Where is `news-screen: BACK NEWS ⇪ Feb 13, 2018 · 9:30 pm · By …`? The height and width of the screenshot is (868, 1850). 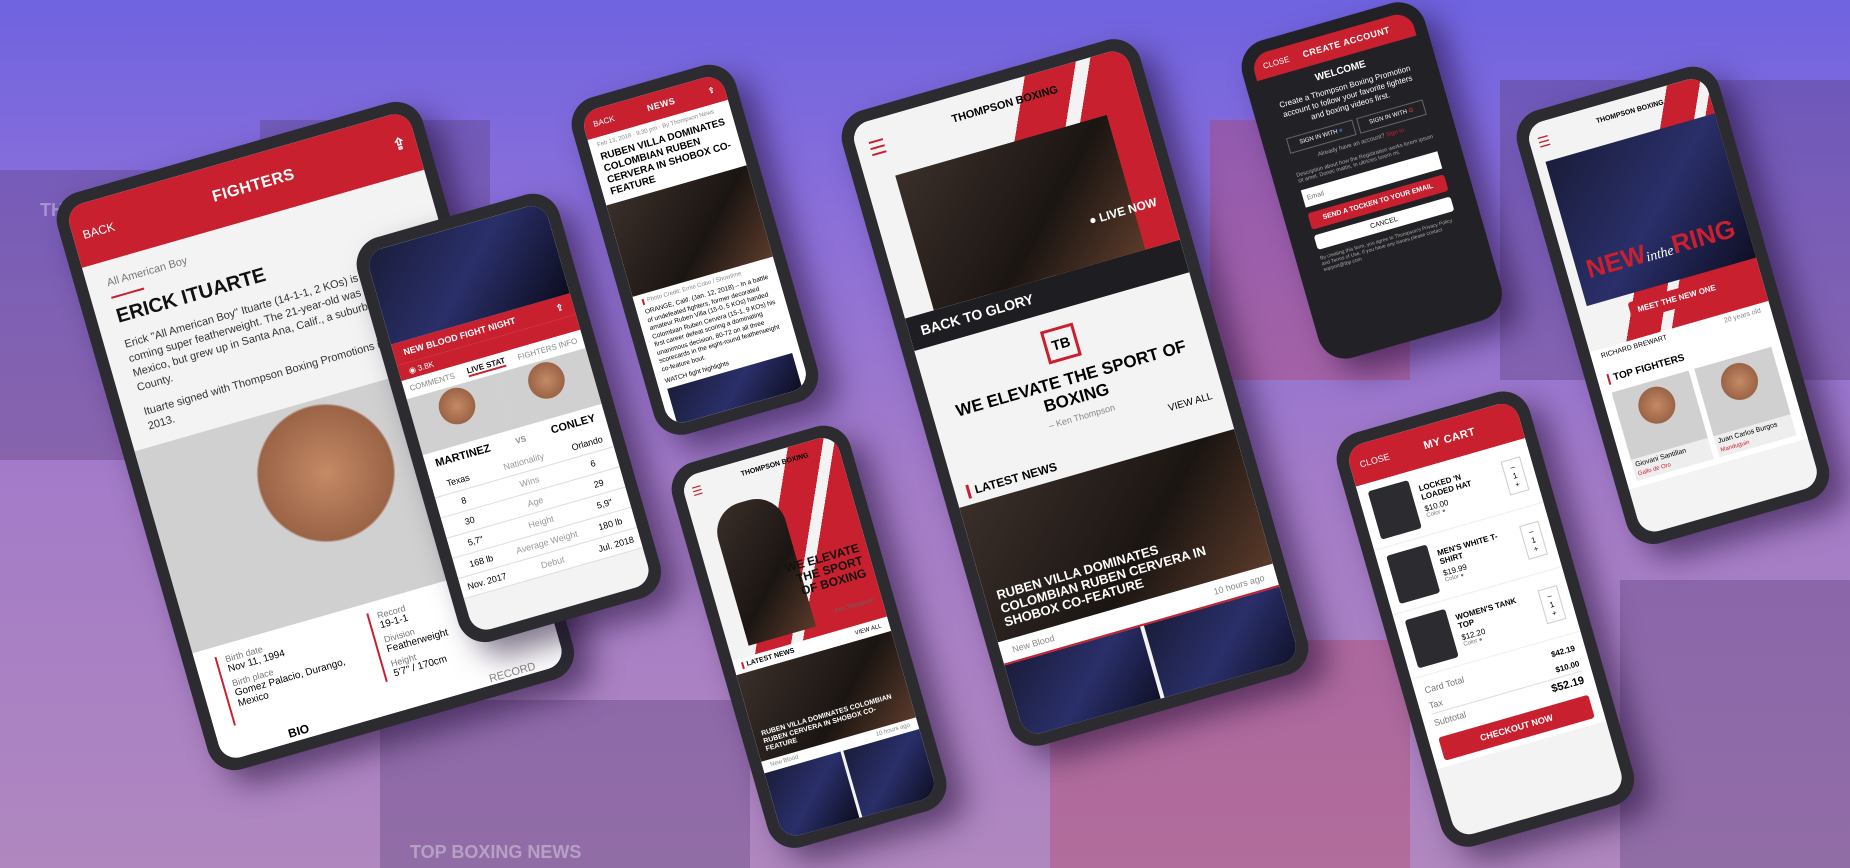 news-screen: BACK NEWS ⇪ Feb 13, 2018 · 9:30 pm · By … is located at coordinates (695, 249).